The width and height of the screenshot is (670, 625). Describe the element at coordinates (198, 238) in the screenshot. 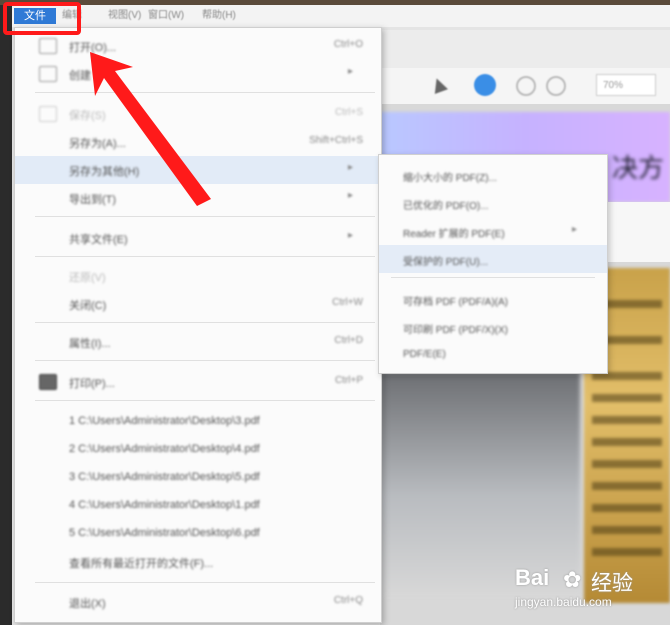

I see `menu-item-share-file: 共享文件(E) ▸` at that location.